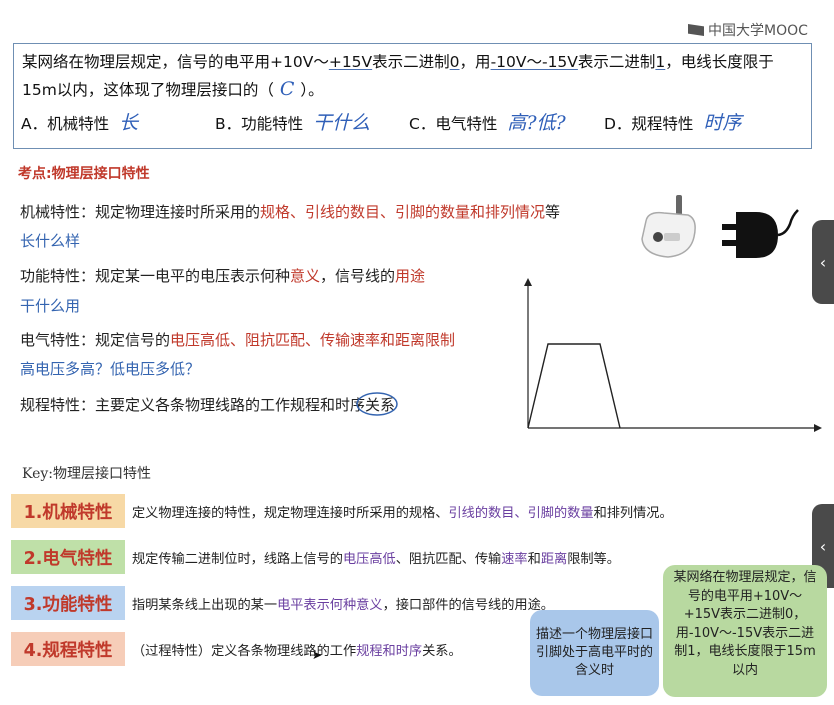  What do you see at coordinates (223, 276) in the screenshot?
I see `functional-definition: 功能特性：规定某一电平的电压表示何种意义，信号线的用途` at bounding box center [223, 276].